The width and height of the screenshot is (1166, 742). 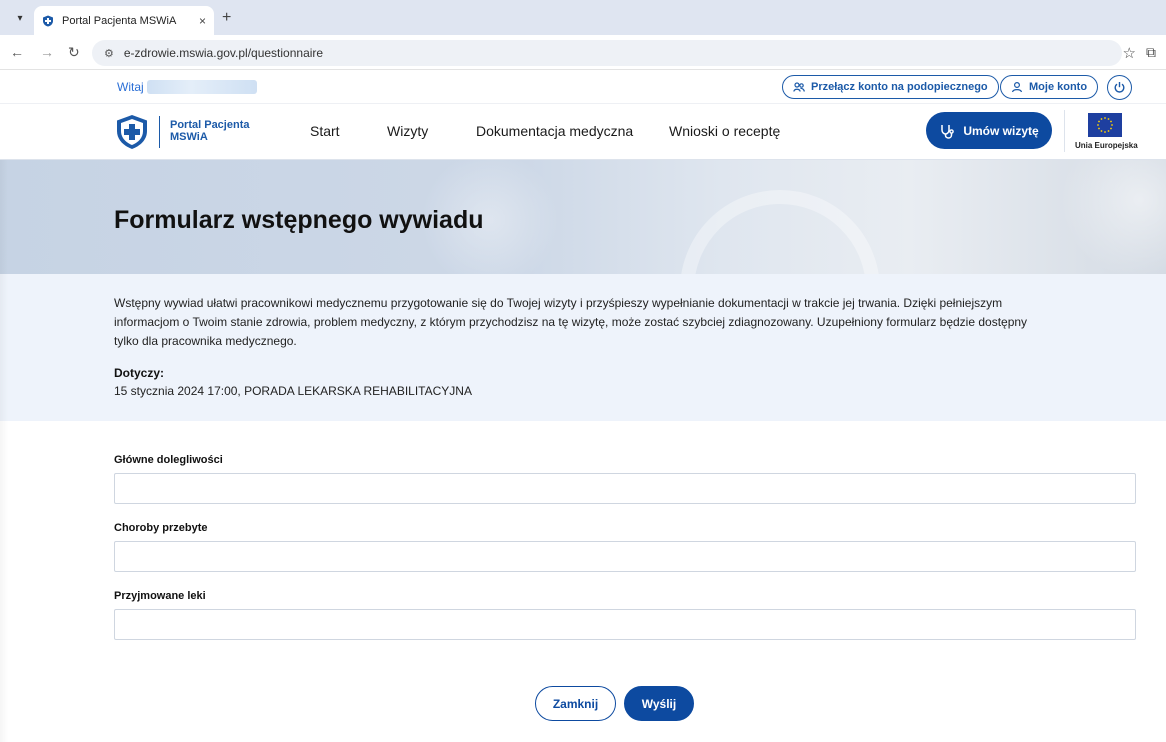 What do you see at coordinates (202, 21) in the screenshot?
I see `tab-close-icon: ×` at bounding box center [202, 21].